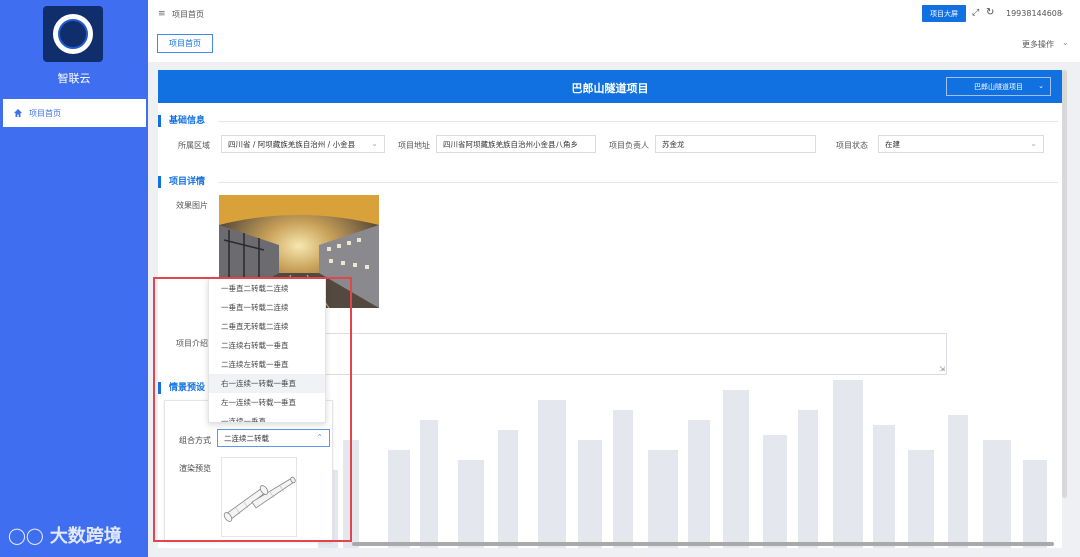  What do you see at coordinates (195, 468) in the screenshot?
I see `render-preview-label: 渲染预览` at bounding box center [195, 468].